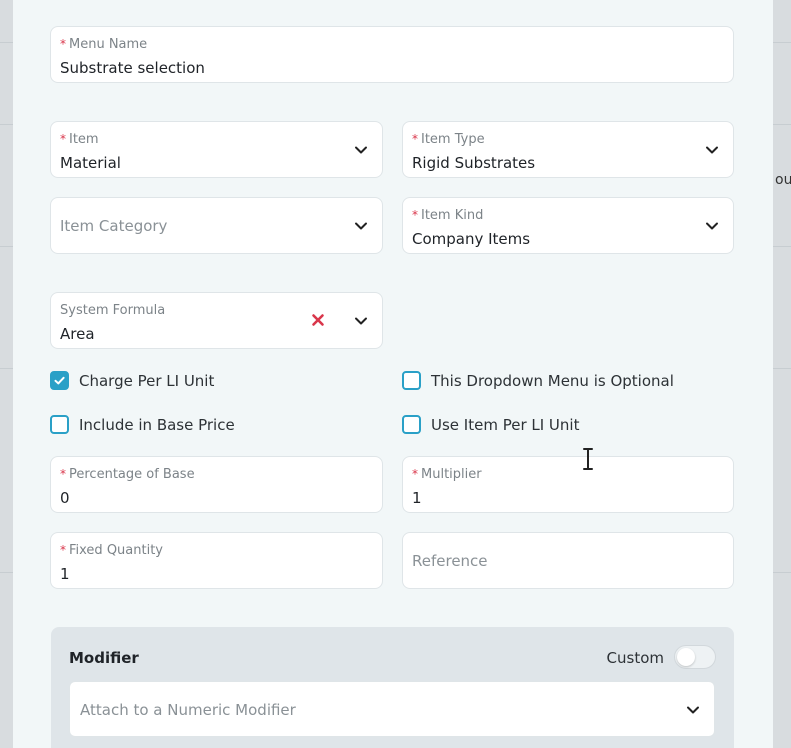  What do you see at coordinates (79, 139) in the screenshot?
I see `item-label: * Item` at bounding box center [79, 139].